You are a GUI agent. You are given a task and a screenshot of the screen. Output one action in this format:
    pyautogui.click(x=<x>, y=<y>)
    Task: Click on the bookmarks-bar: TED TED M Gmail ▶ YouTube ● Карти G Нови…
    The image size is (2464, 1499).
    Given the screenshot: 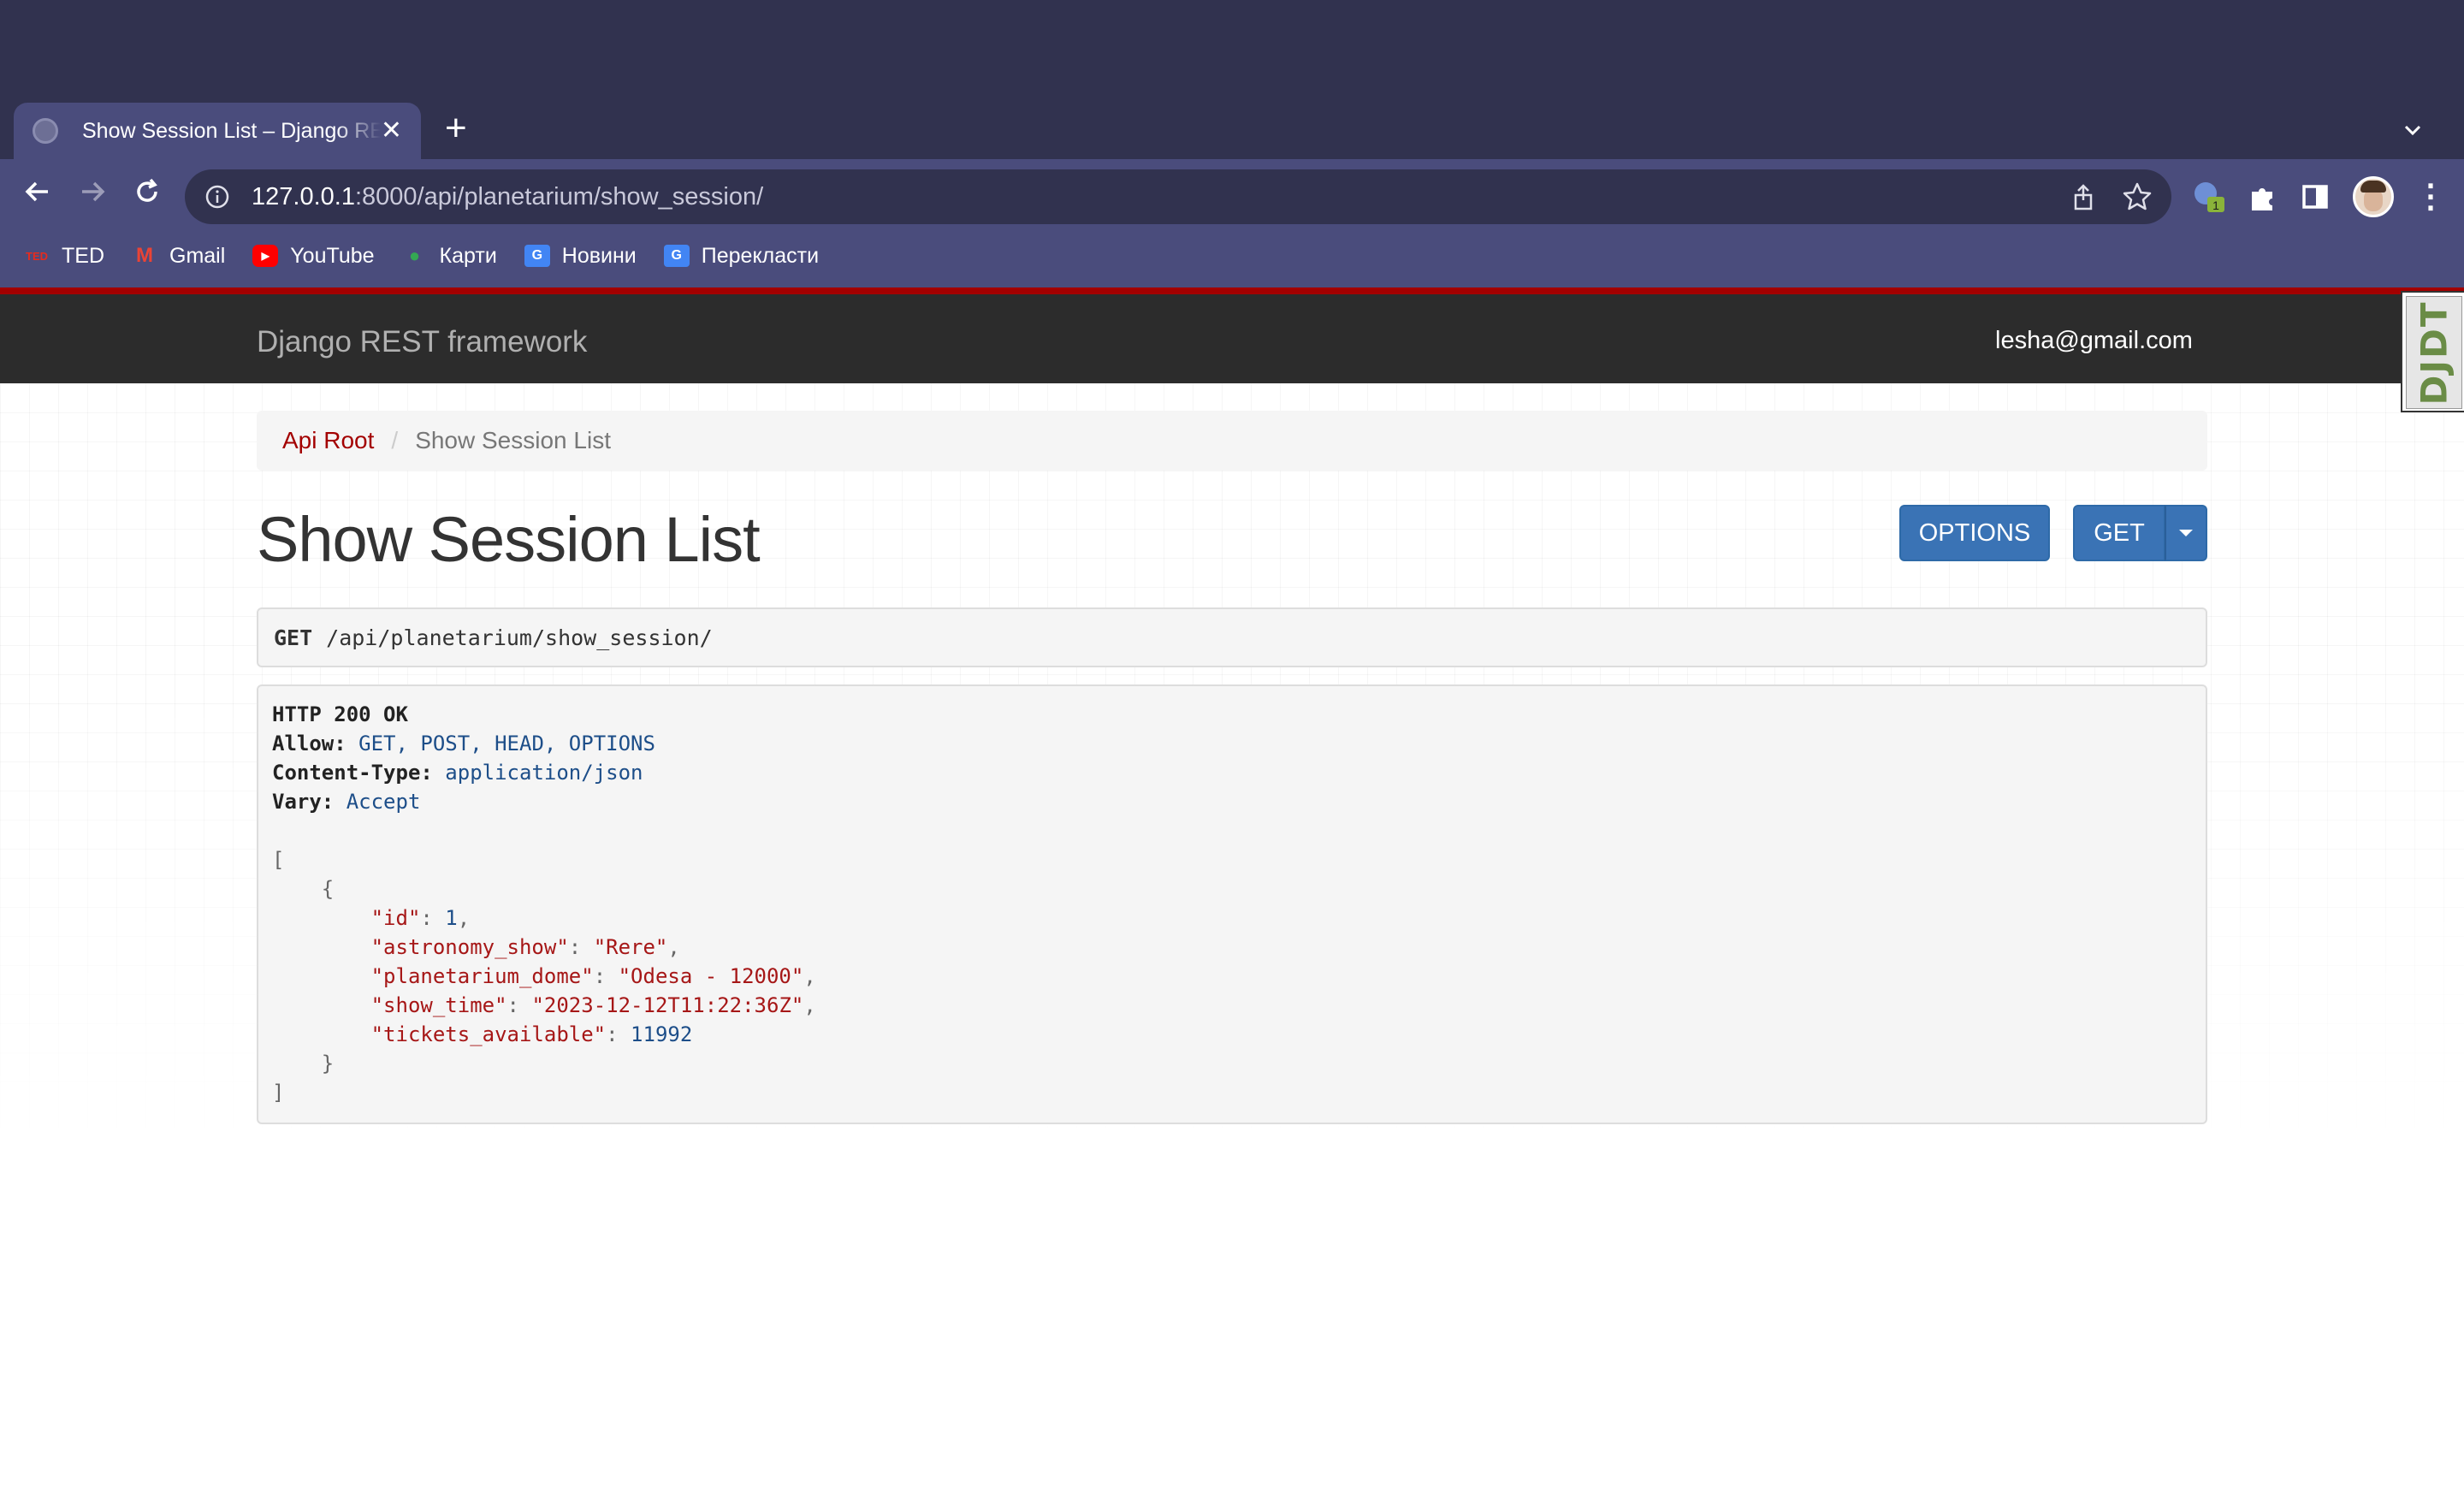 What is the action you would take?
    pyautogui.click(x=1232, y=255)
    